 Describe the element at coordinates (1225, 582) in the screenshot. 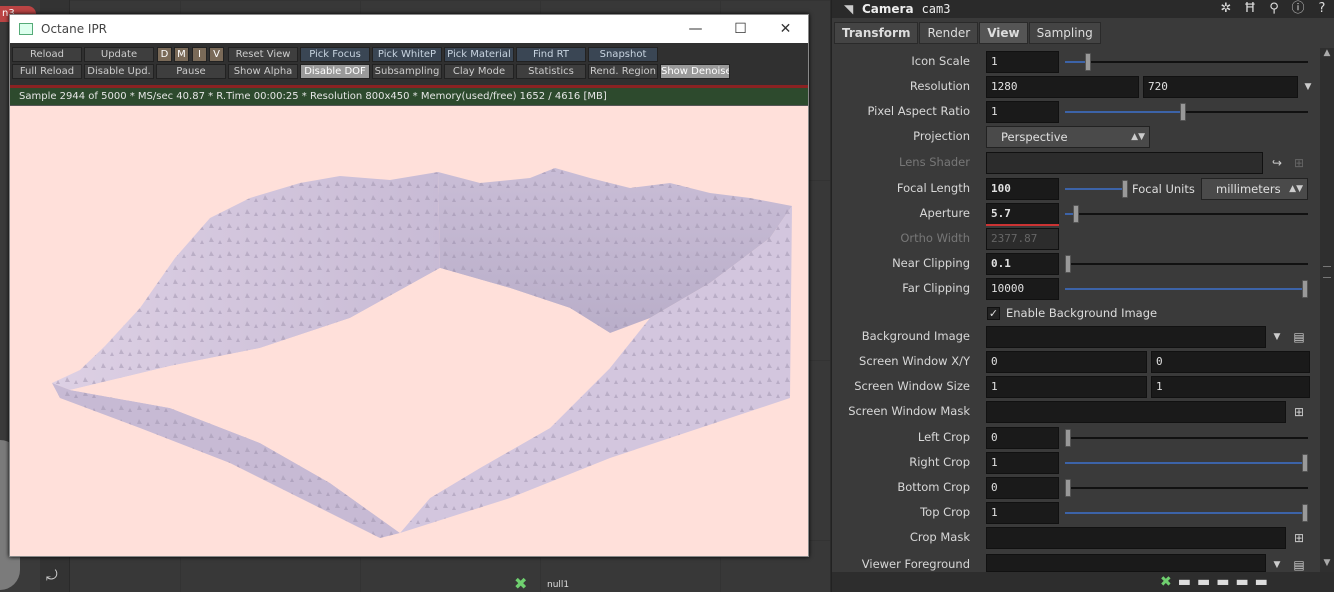

I see `tool-icon-3: ▬` at that location.